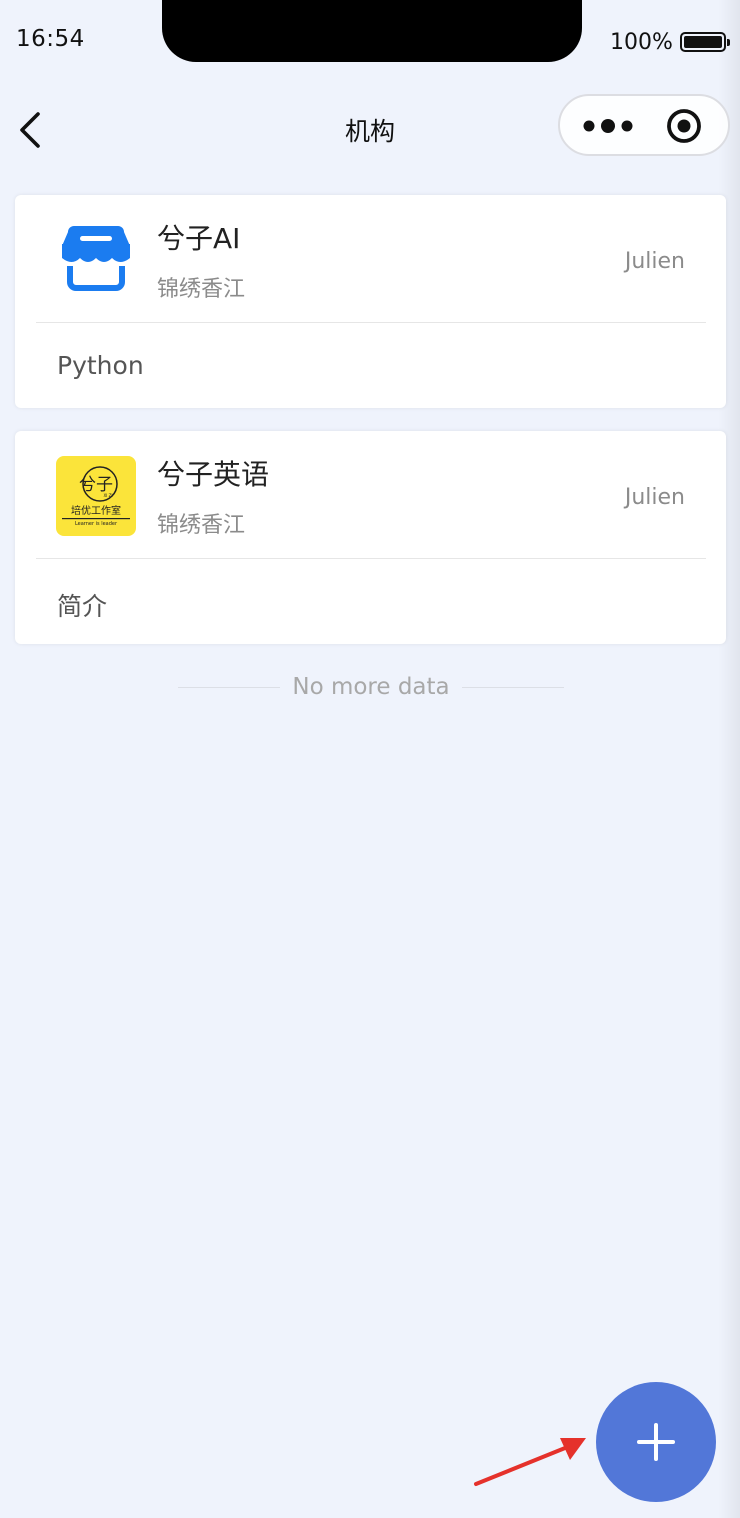 This screenshot has height=1518, width=740. I want to click on org-name: 兮子英语, so click(213, 474).